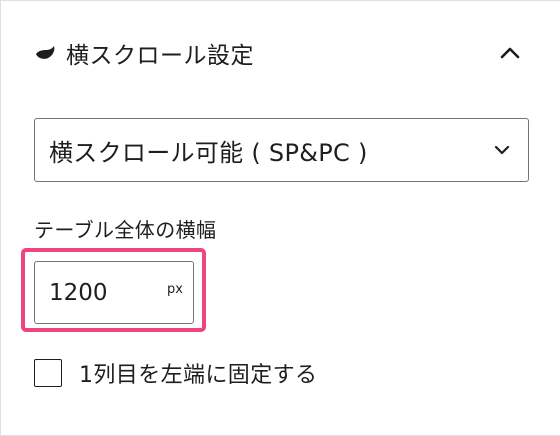  I want to click on chevron-down-icon, so click(502, 150).